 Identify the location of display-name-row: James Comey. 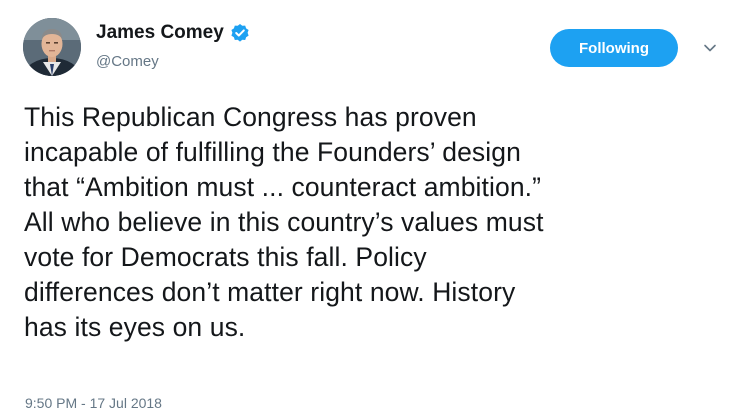
(173, 33).